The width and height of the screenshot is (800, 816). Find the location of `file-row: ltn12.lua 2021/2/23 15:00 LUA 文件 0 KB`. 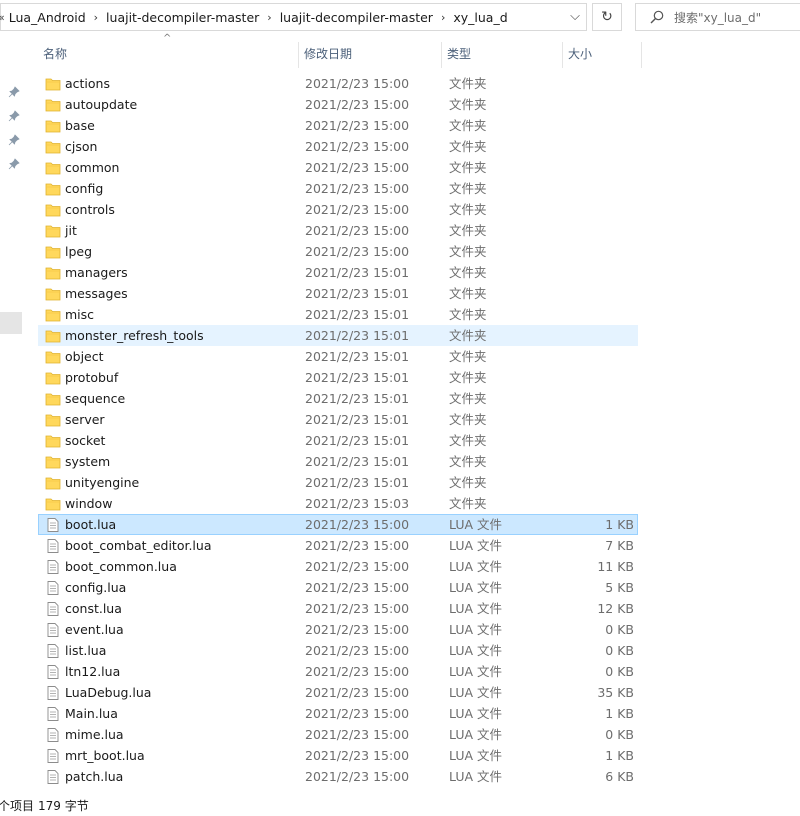

file-row: ltn12.lua 2021/2/23 15:00 LUA 文件 0 KB is located at coordinates (338, 671).